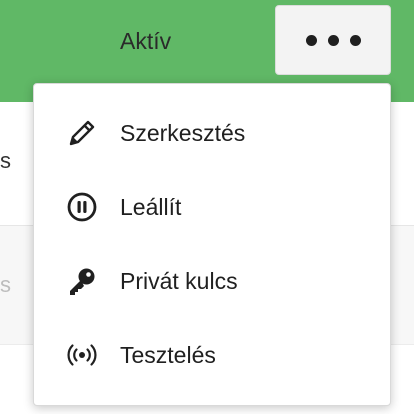 This screenshot has width=414, height=414. I want to click on broadcast-icon, so click(82, 355).